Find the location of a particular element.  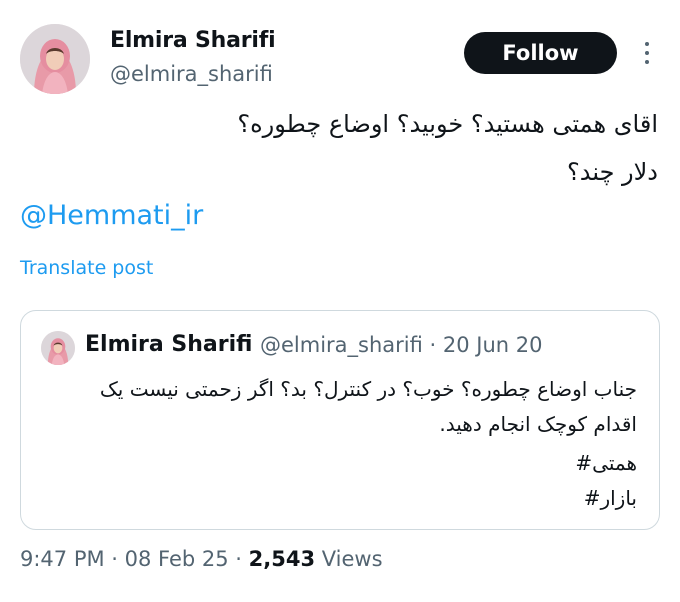

tweet-text-line-2: دلار چند؟ is located at coordinates (612, 172).